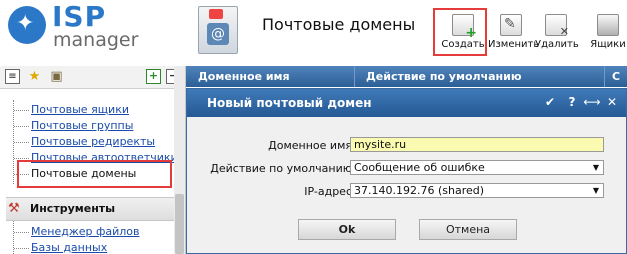 The height and width of the screenshot is (254, 627). What do you see at coordinates (550, 102) in the screenshot?
I see `pin-icon: ✔` at bounding box center [550, 102].